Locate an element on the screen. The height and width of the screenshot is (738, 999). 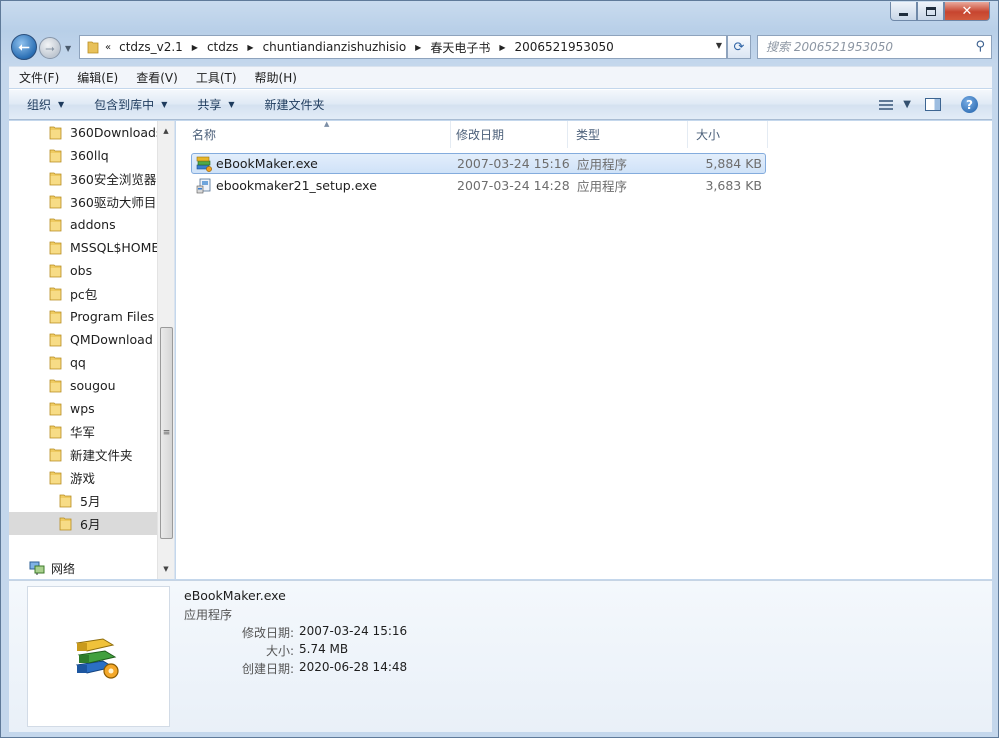
tree-item-folder: 游戏 is located at coordinates (84, 477).